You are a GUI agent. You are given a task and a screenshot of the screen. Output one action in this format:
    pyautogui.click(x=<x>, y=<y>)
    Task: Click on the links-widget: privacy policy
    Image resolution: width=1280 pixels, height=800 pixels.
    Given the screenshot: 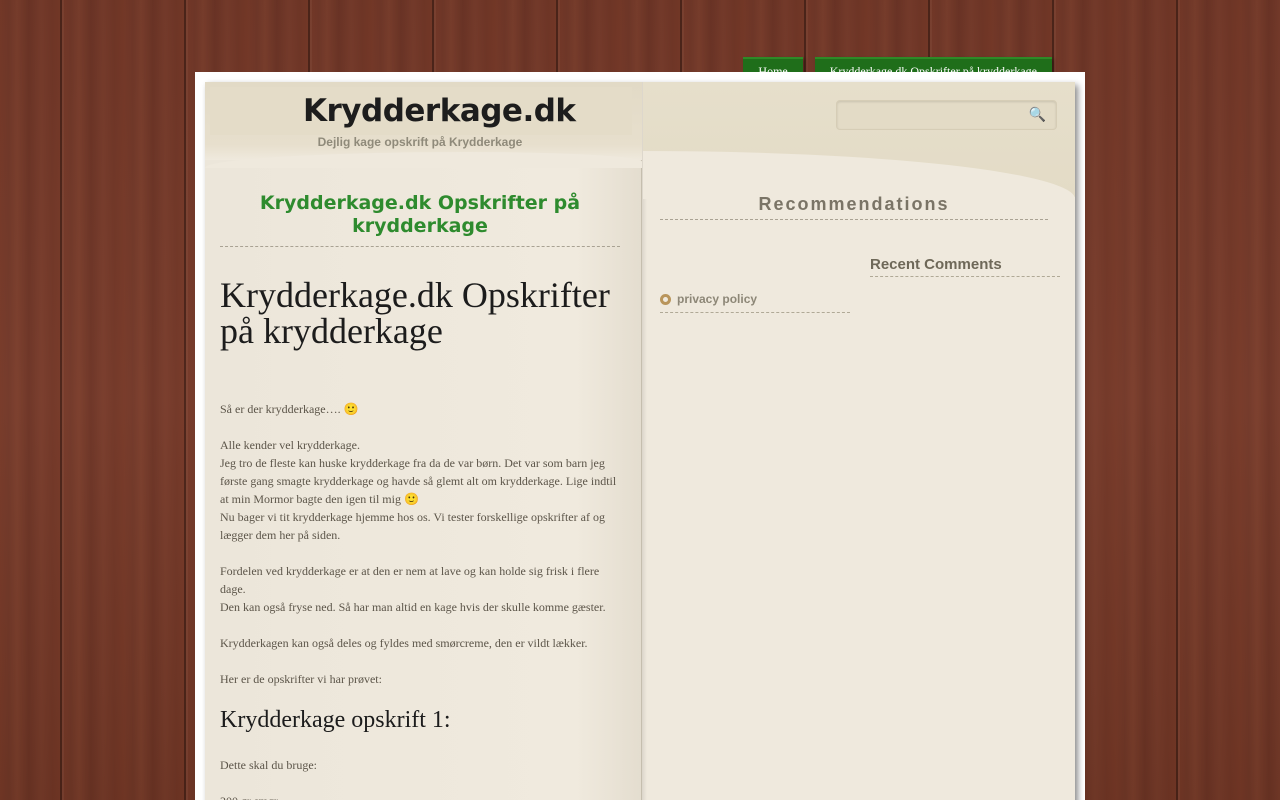 What is the action you would take?
    pyautogui.click(x=755, y=302)
    